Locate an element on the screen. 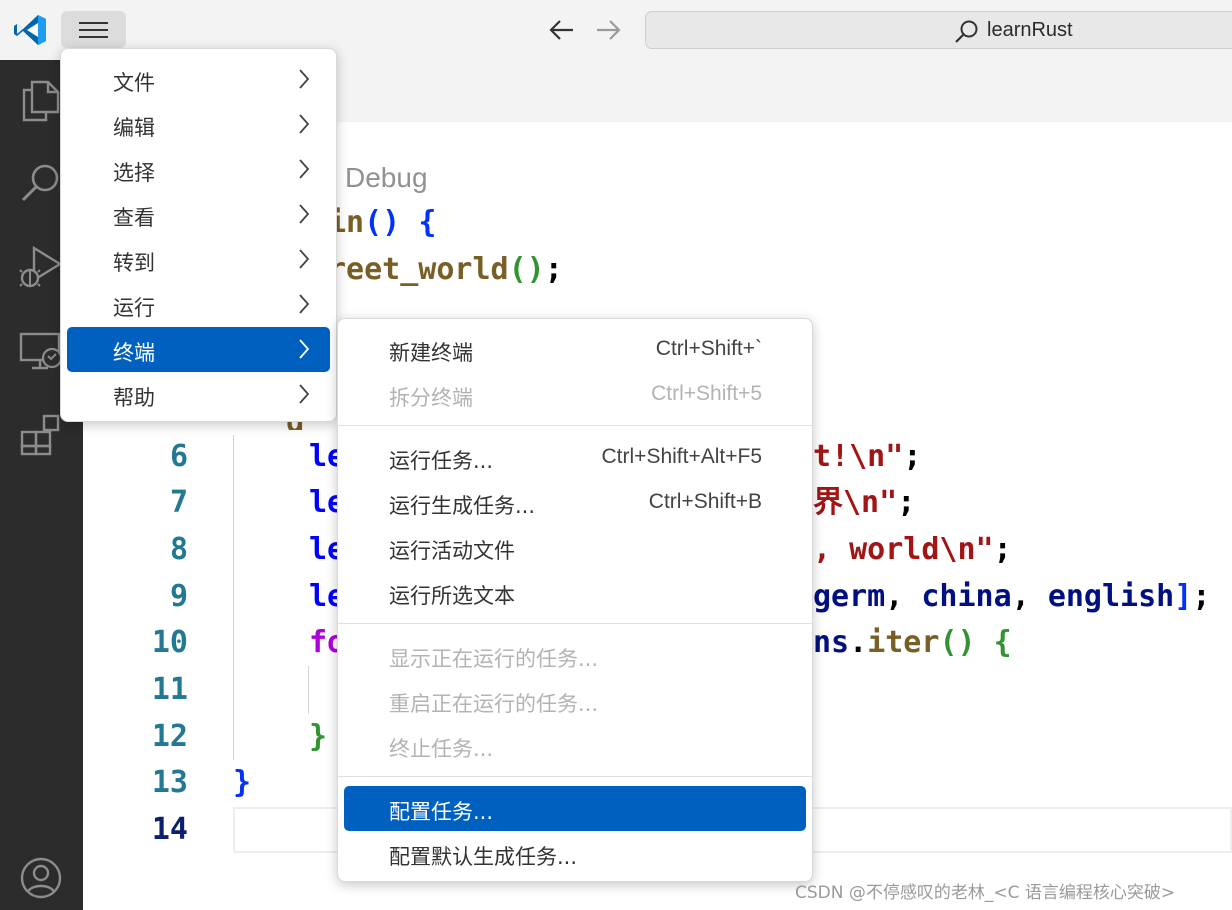  line-number: 12 is located at coordinates (169, 736).